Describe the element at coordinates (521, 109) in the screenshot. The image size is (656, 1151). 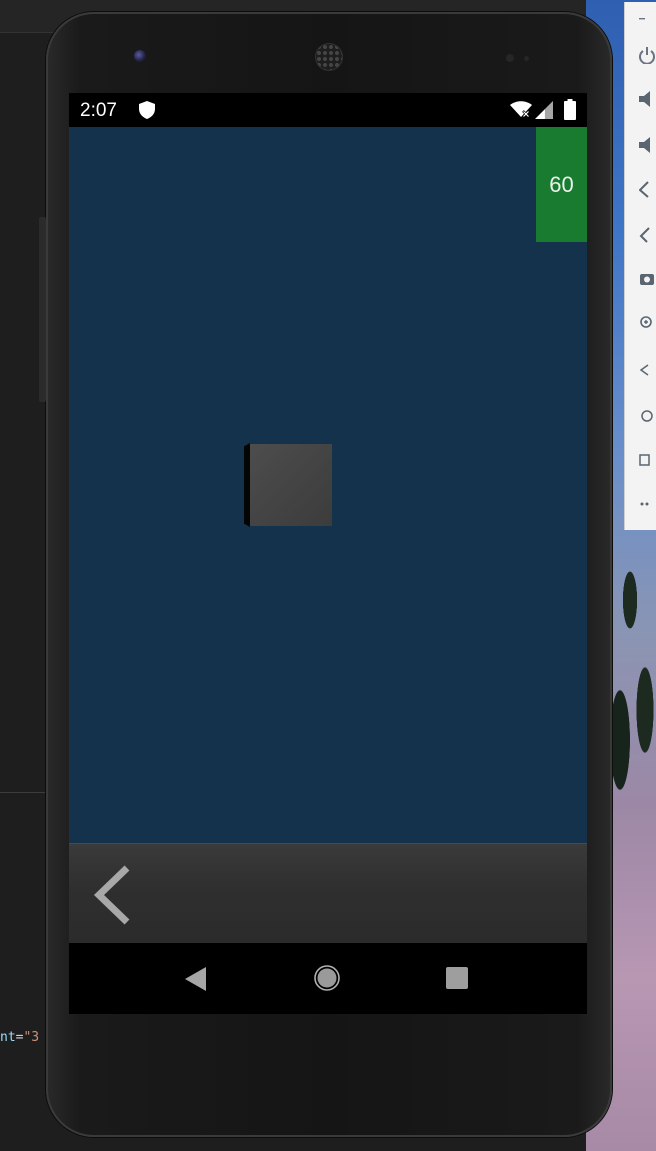
I see `wifi-off-icon` at that location.